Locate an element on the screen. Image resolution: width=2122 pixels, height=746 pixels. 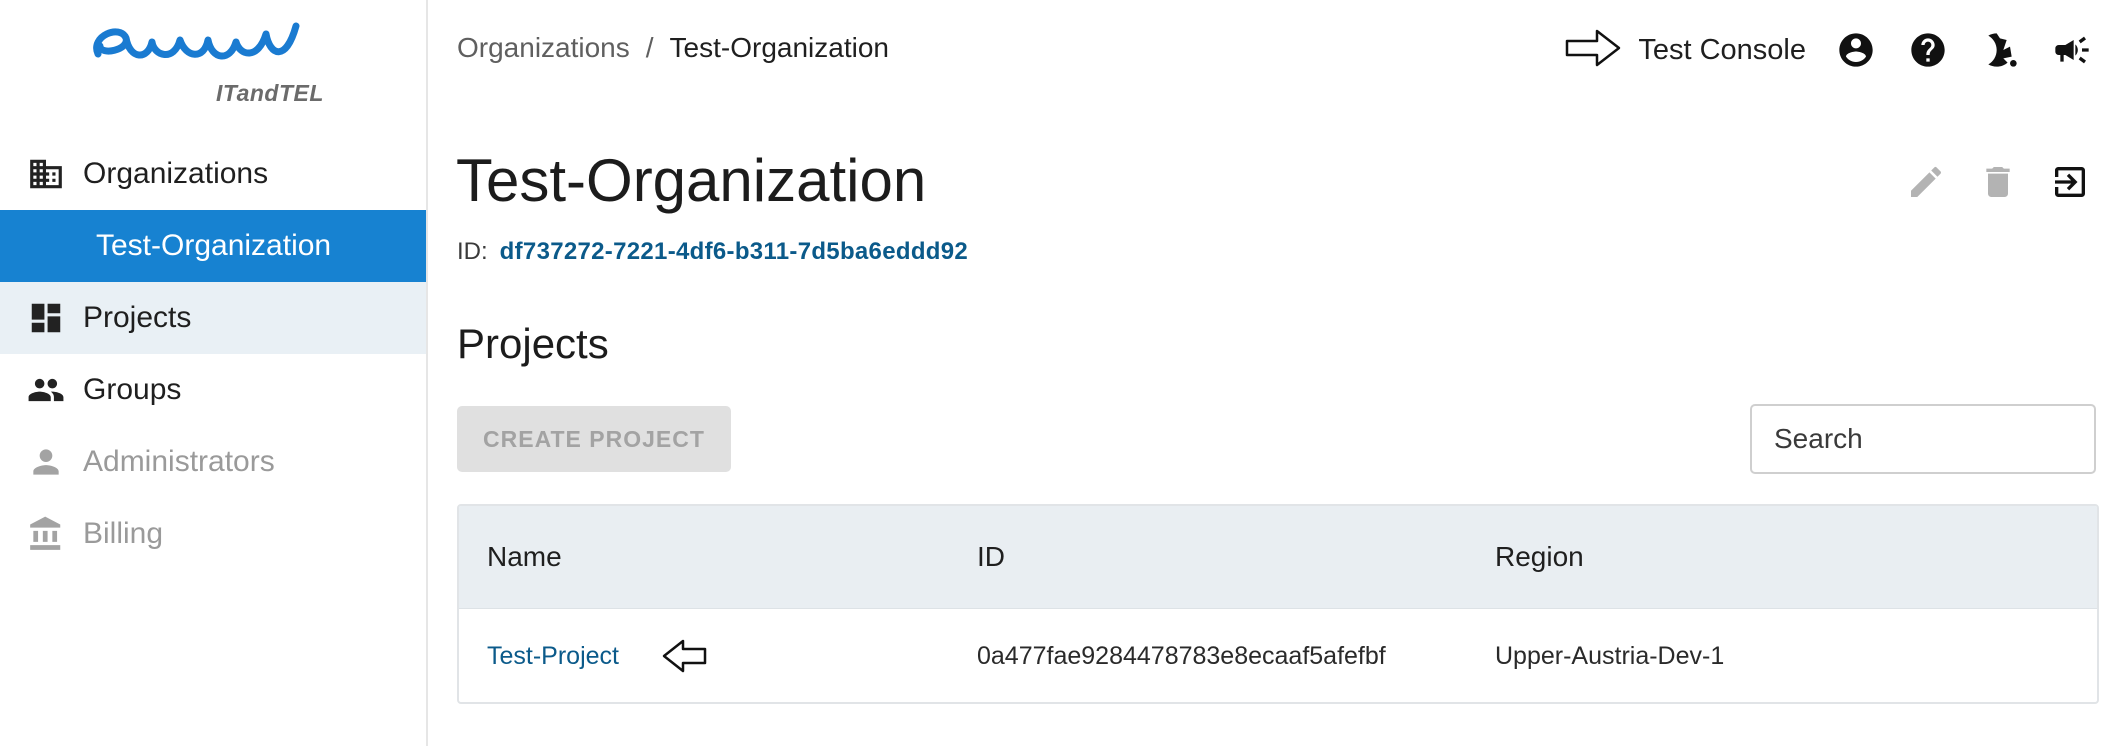
create-project-button: CREATE PROJECT is located at coordinates (594, 439).